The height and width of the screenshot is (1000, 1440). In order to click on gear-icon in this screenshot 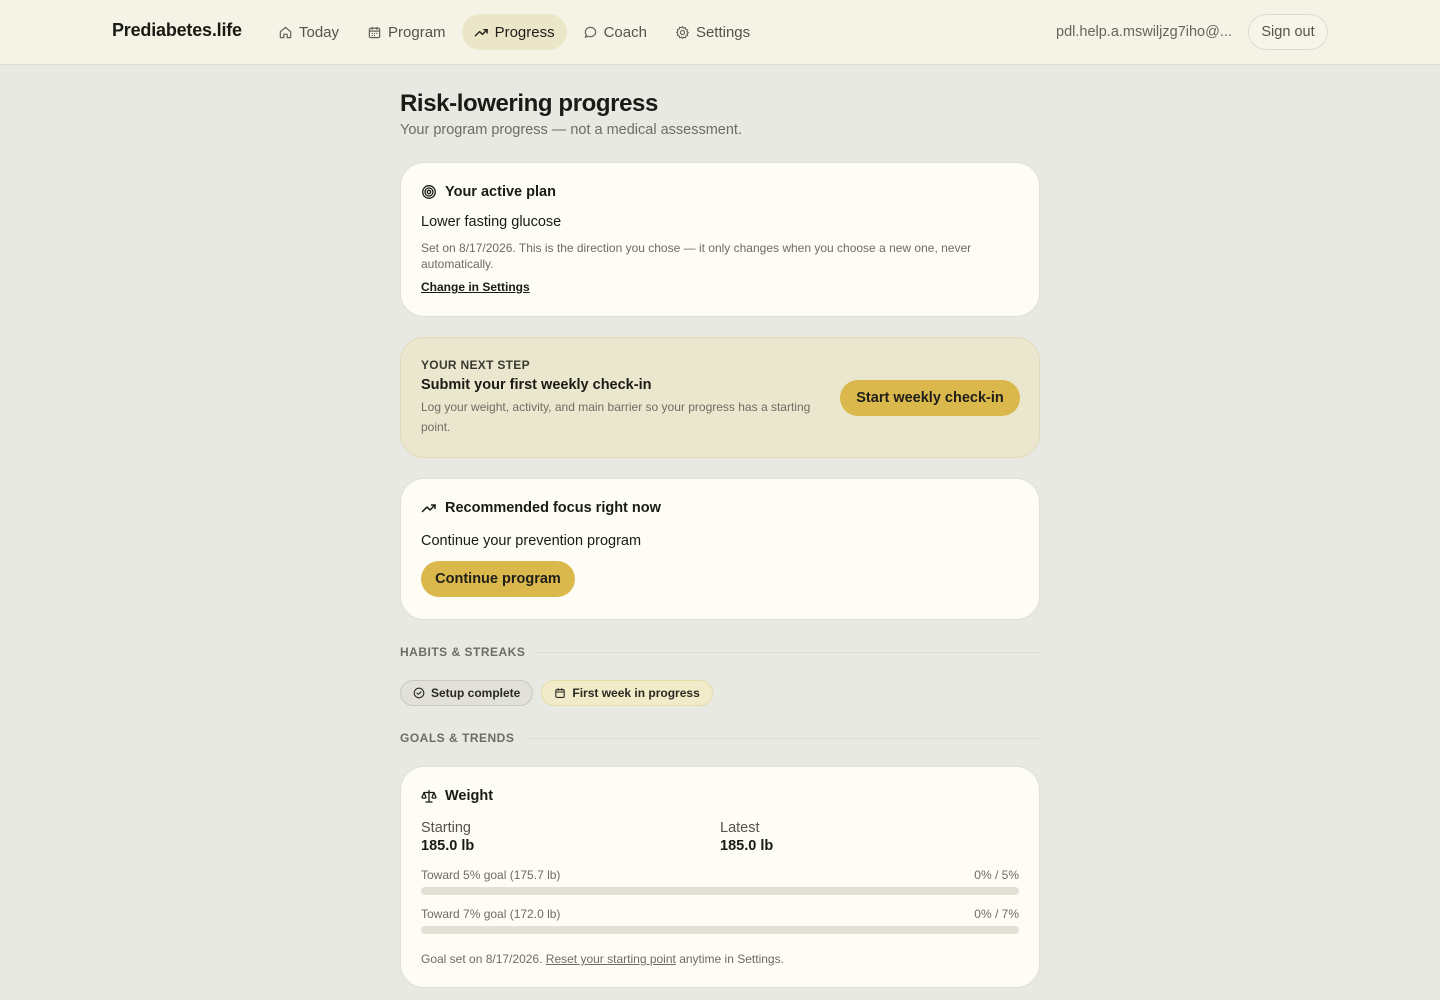, I will do `click(682, 32)`.